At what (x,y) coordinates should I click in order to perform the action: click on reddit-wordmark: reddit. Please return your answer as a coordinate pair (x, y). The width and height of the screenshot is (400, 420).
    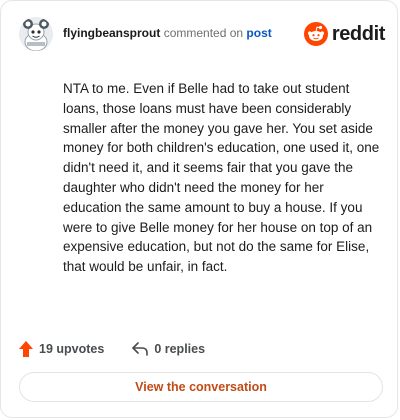
    Looking at the image, I should click on (358, 33).